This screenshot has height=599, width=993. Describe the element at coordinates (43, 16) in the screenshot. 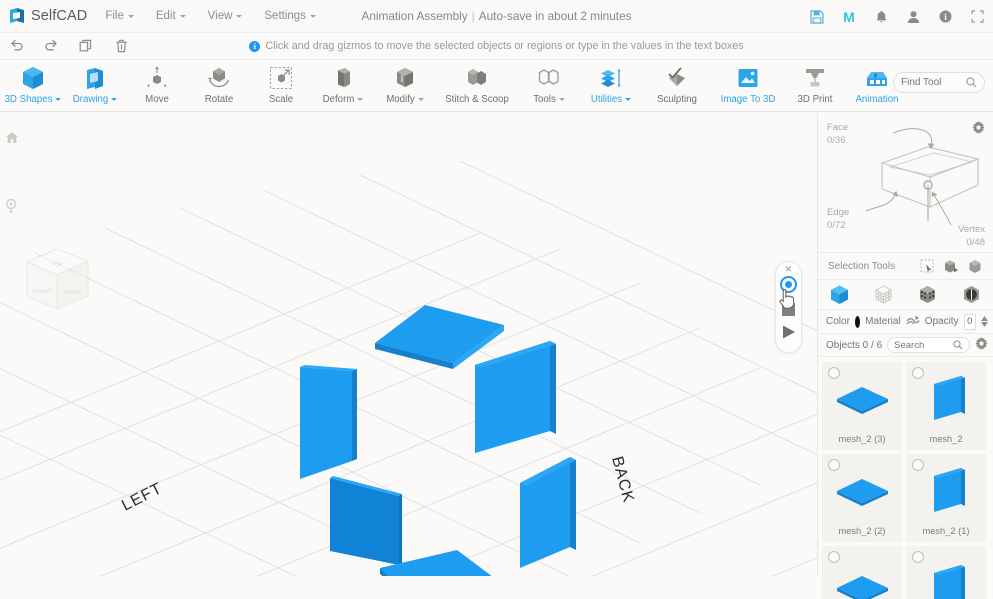

I see `brand-logo: SelfCAD` at that location.